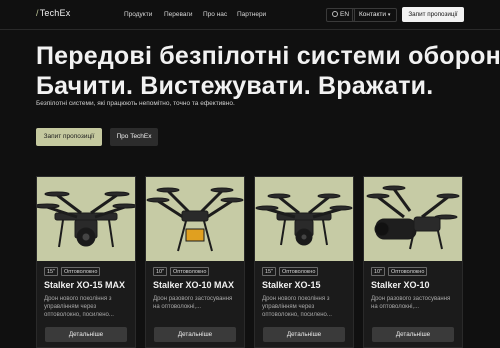  What do you see at coordinates (178, 14) in the screenshot?
I see `nav-advantages: Переваги` at bounding box center [178, 14].